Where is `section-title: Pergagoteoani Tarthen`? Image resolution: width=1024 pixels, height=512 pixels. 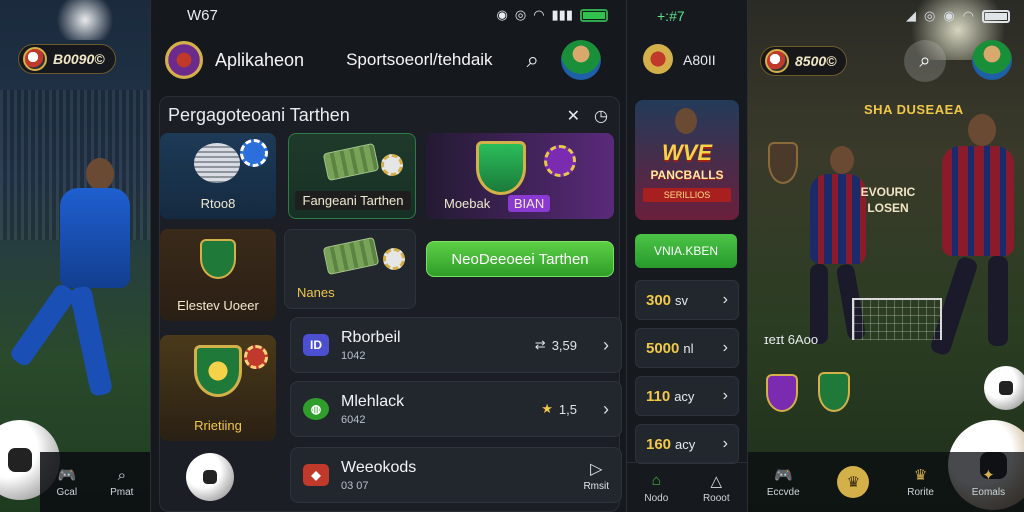
section-title: Pergagoteoani Tarthen is located at coordinates (259, 115).